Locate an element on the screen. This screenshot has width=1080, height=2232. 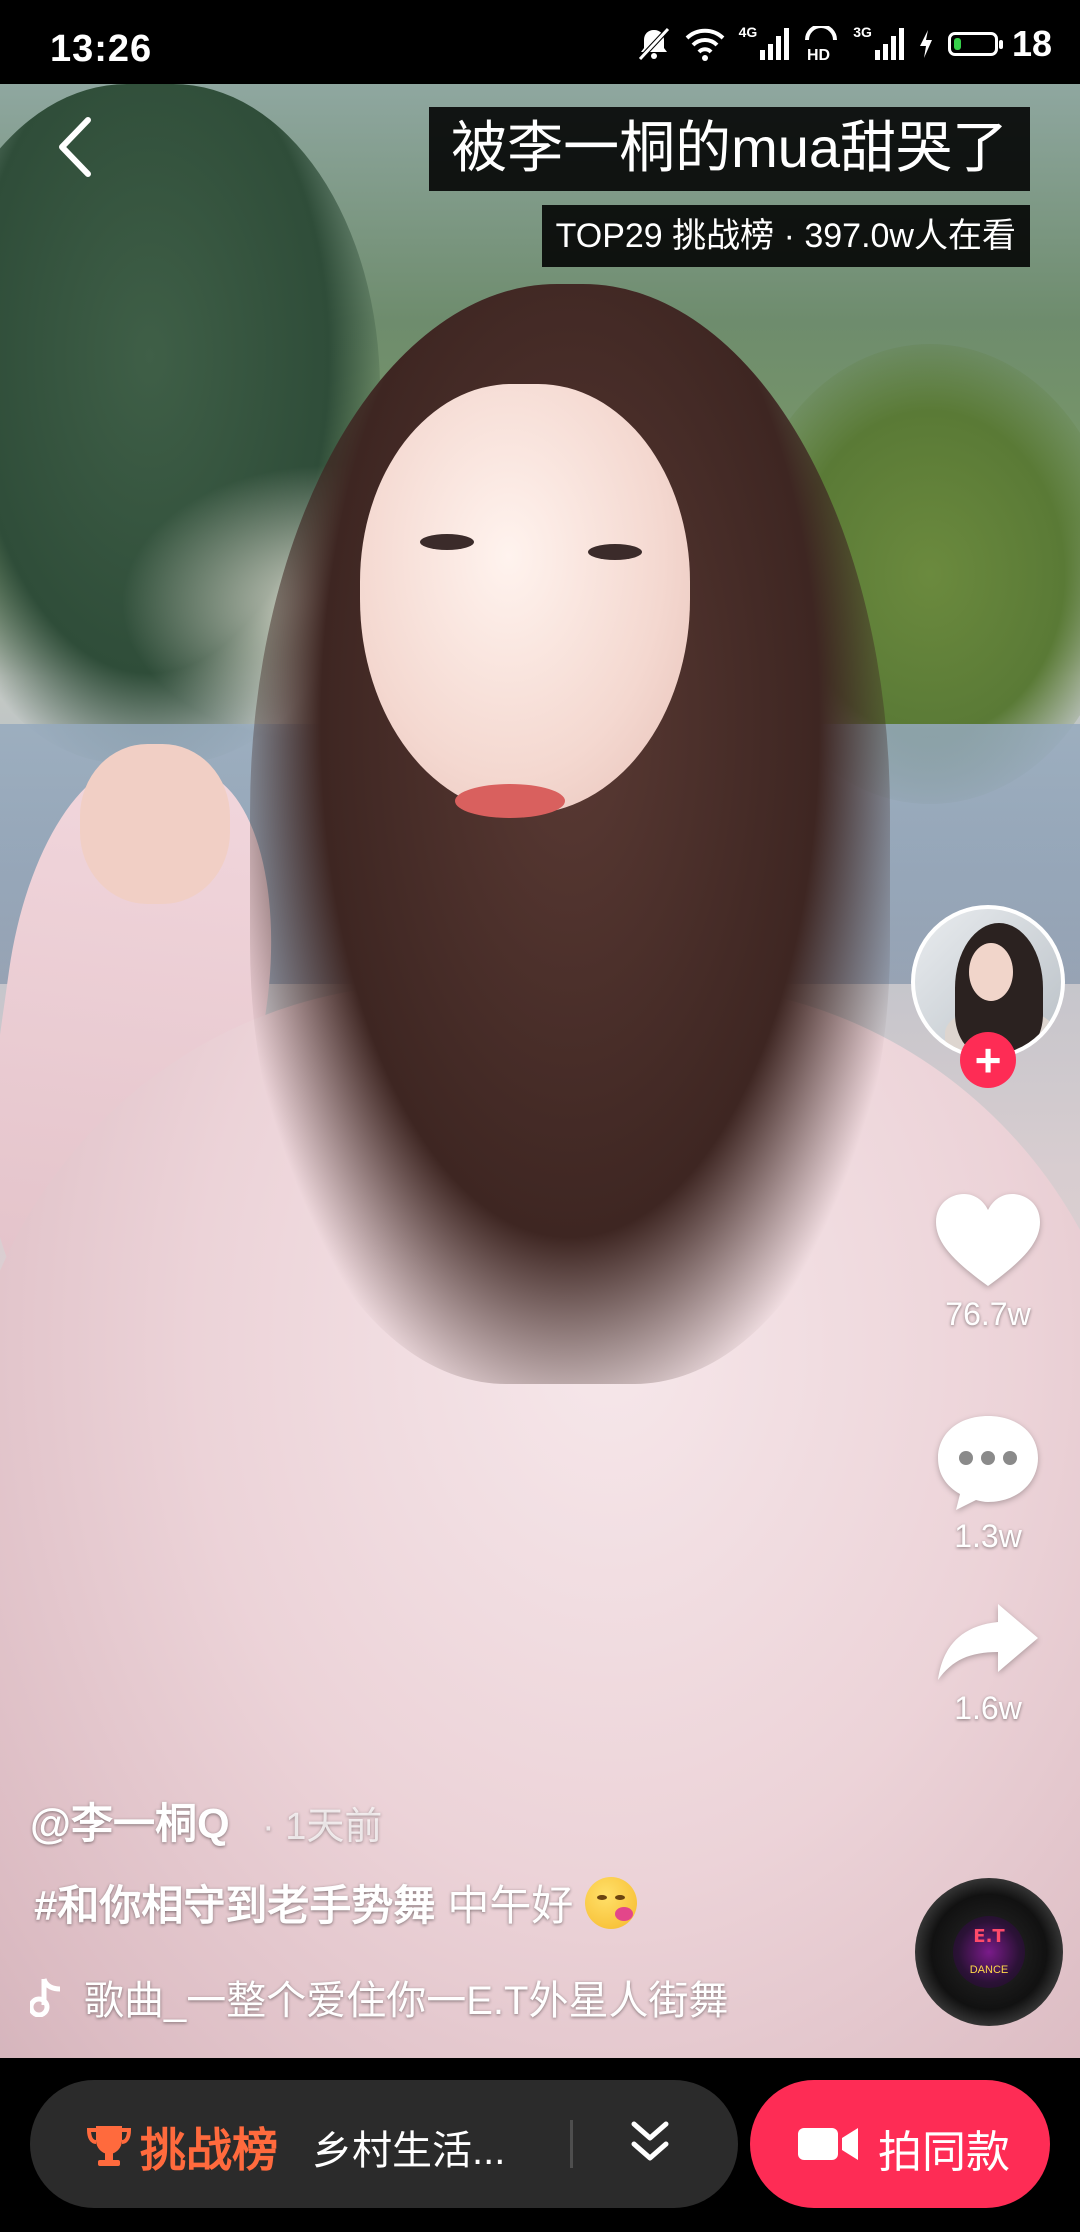
hd-icon: HD is located at coordinates (821, 44).